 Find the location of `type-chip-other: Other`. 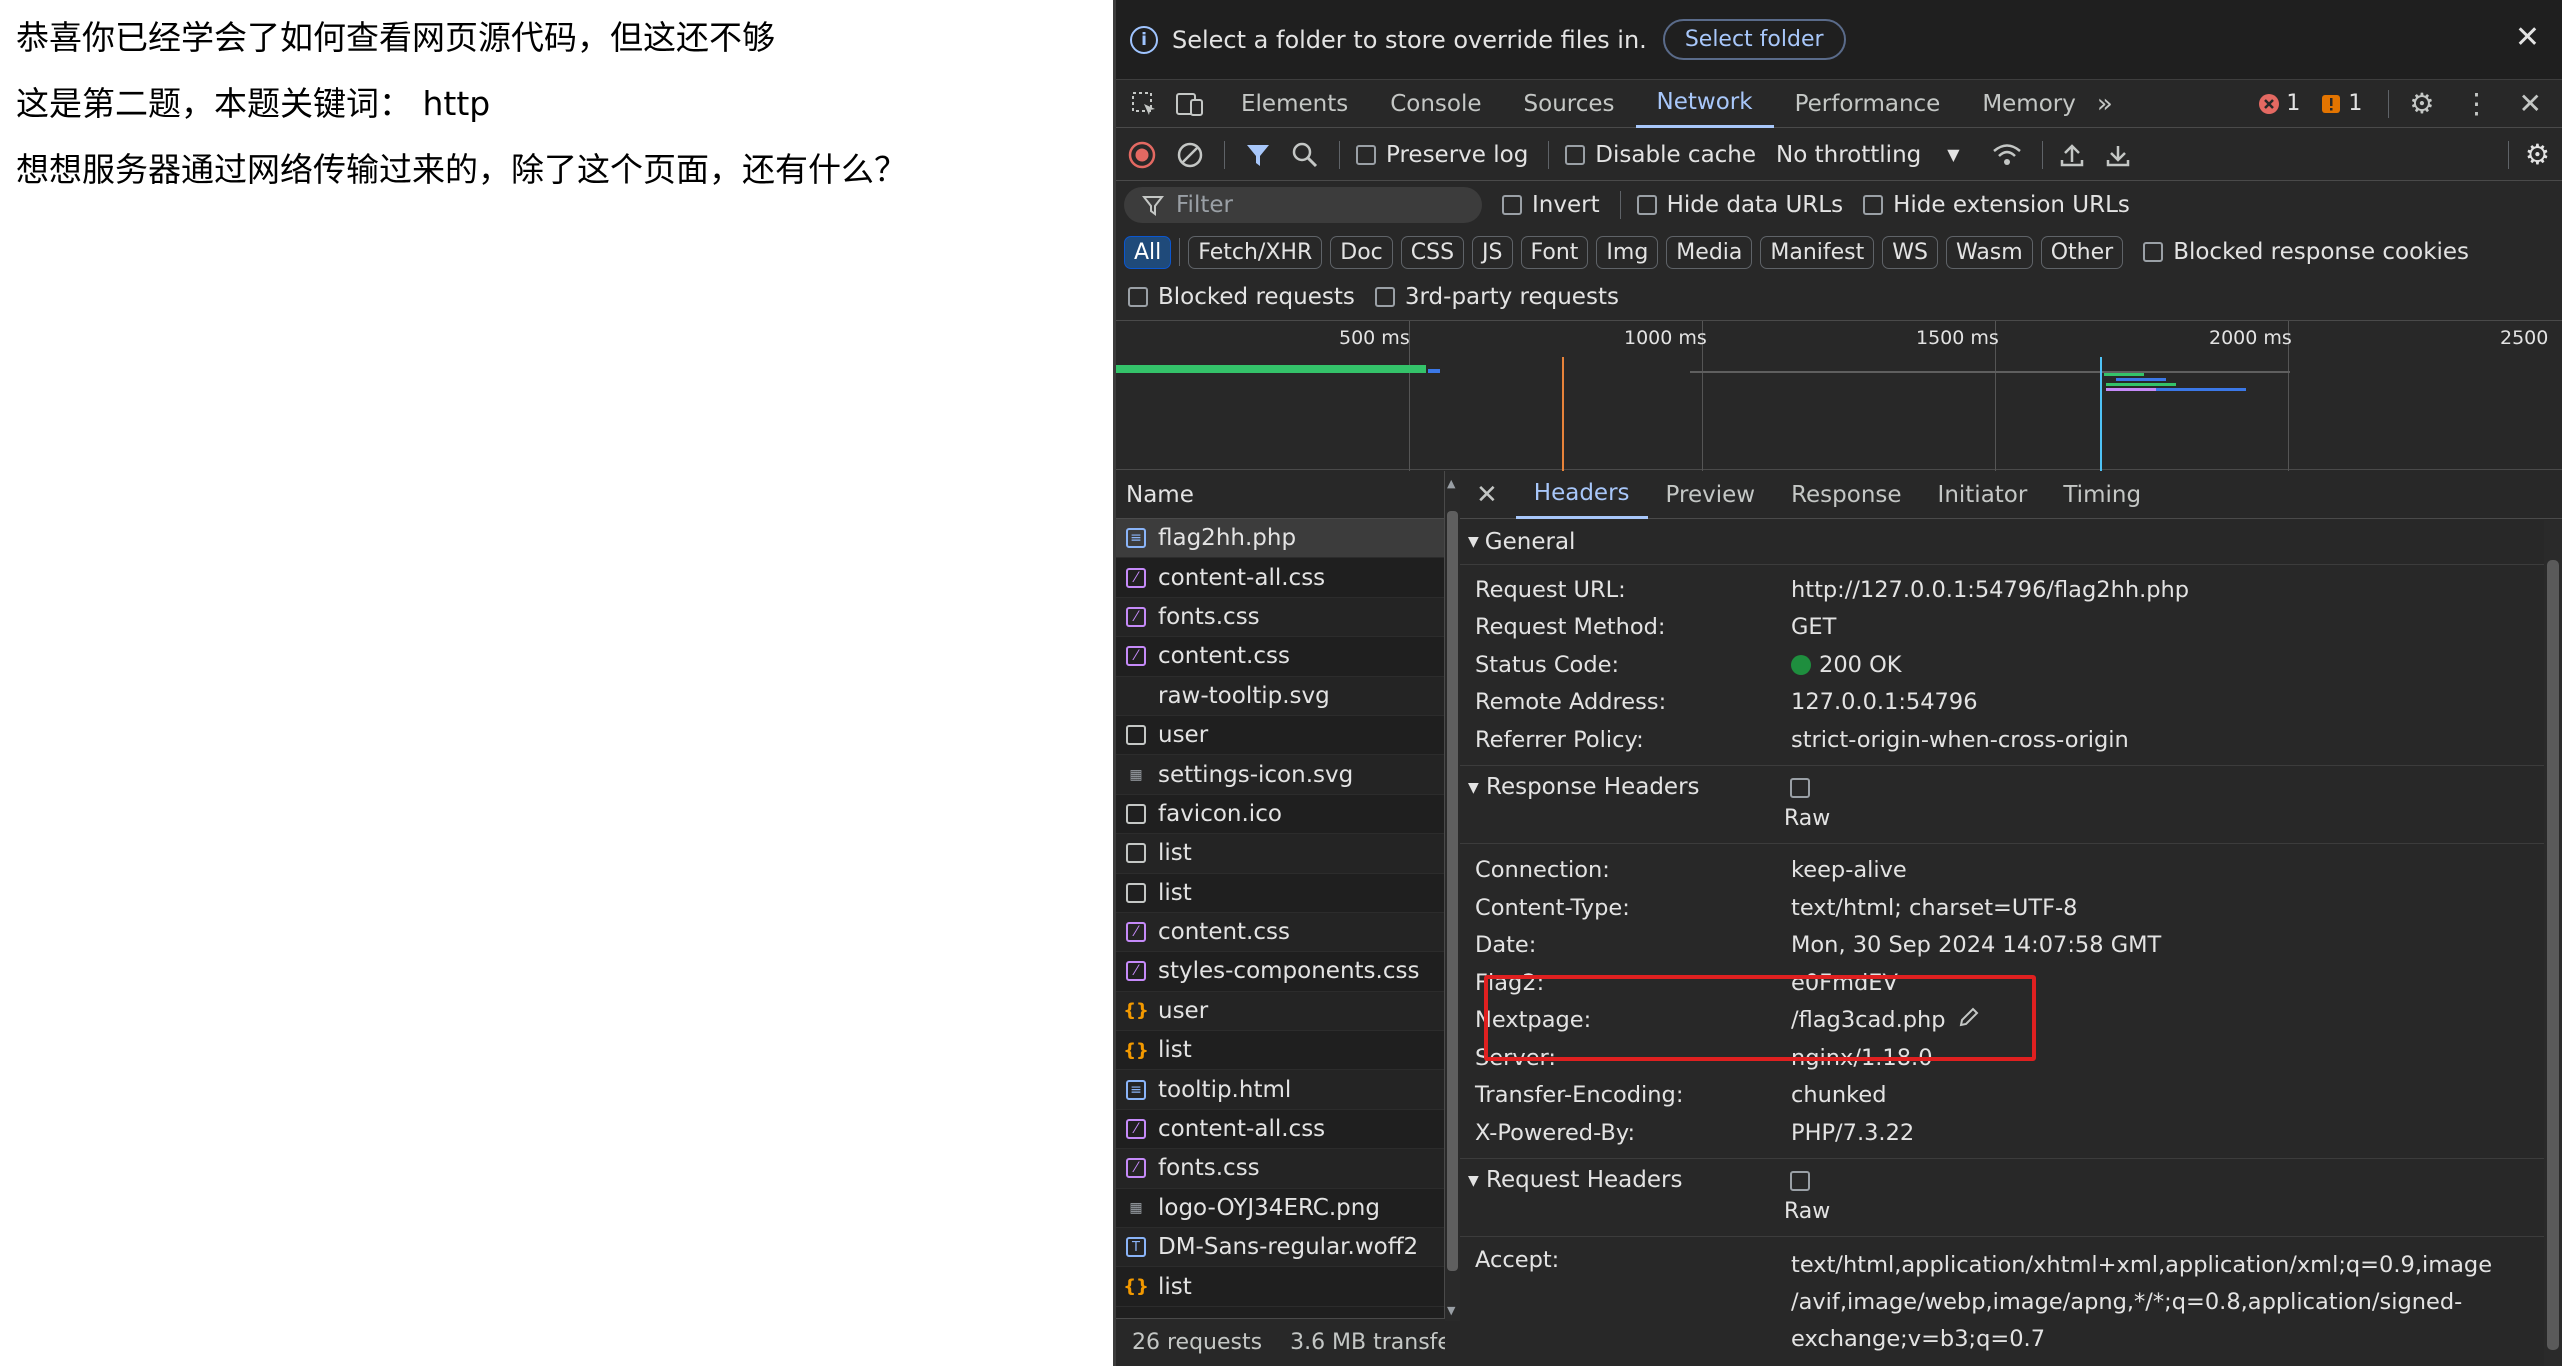

type-chip-other: Other is located at coordinates (2082, 252).